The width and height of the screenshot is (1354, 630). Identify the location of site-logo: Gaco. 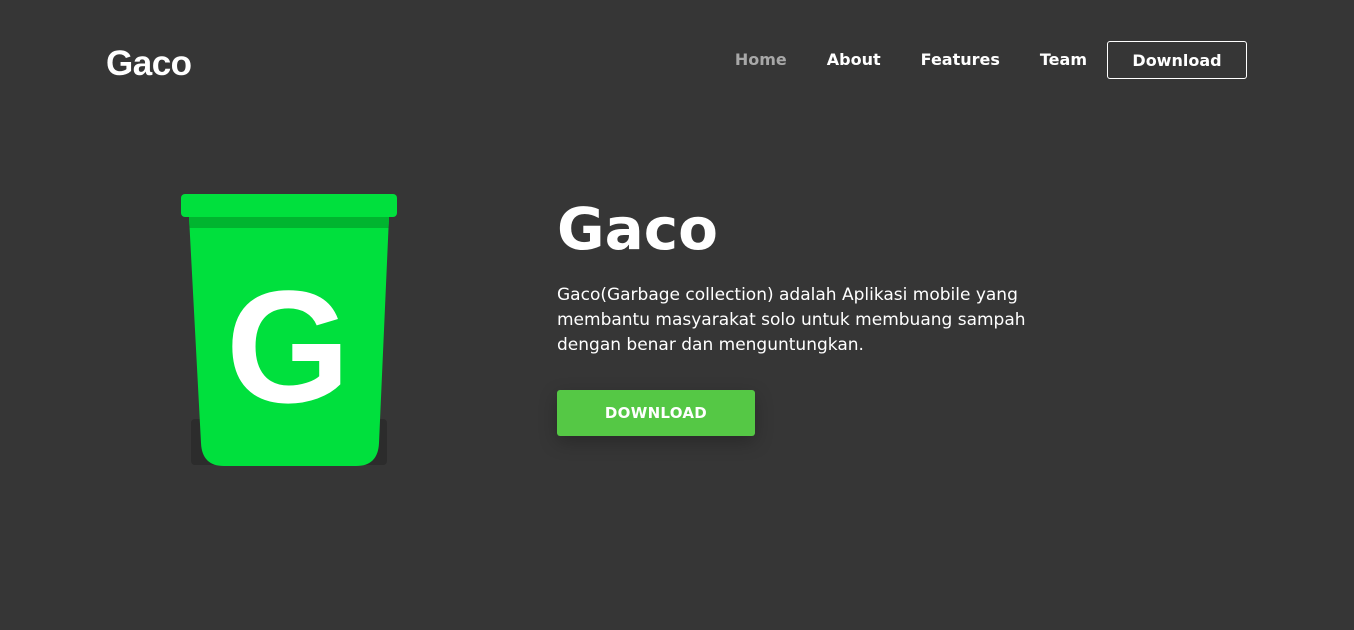
(149, 64).